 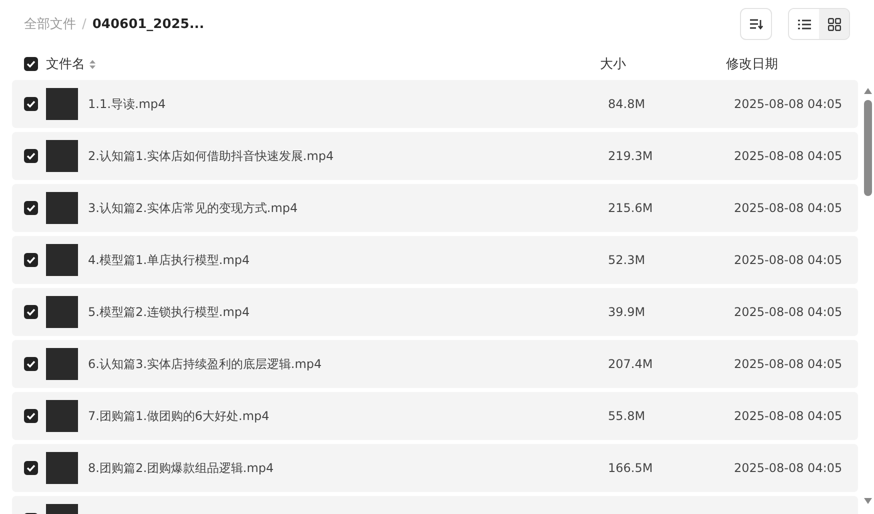 What do you see at coordinates (211, 156) in the screenshot?
I see `file-name: 2.认知篇1.实体店如何借助抖音快速发展.mp4` at bounding box center [211, 156].